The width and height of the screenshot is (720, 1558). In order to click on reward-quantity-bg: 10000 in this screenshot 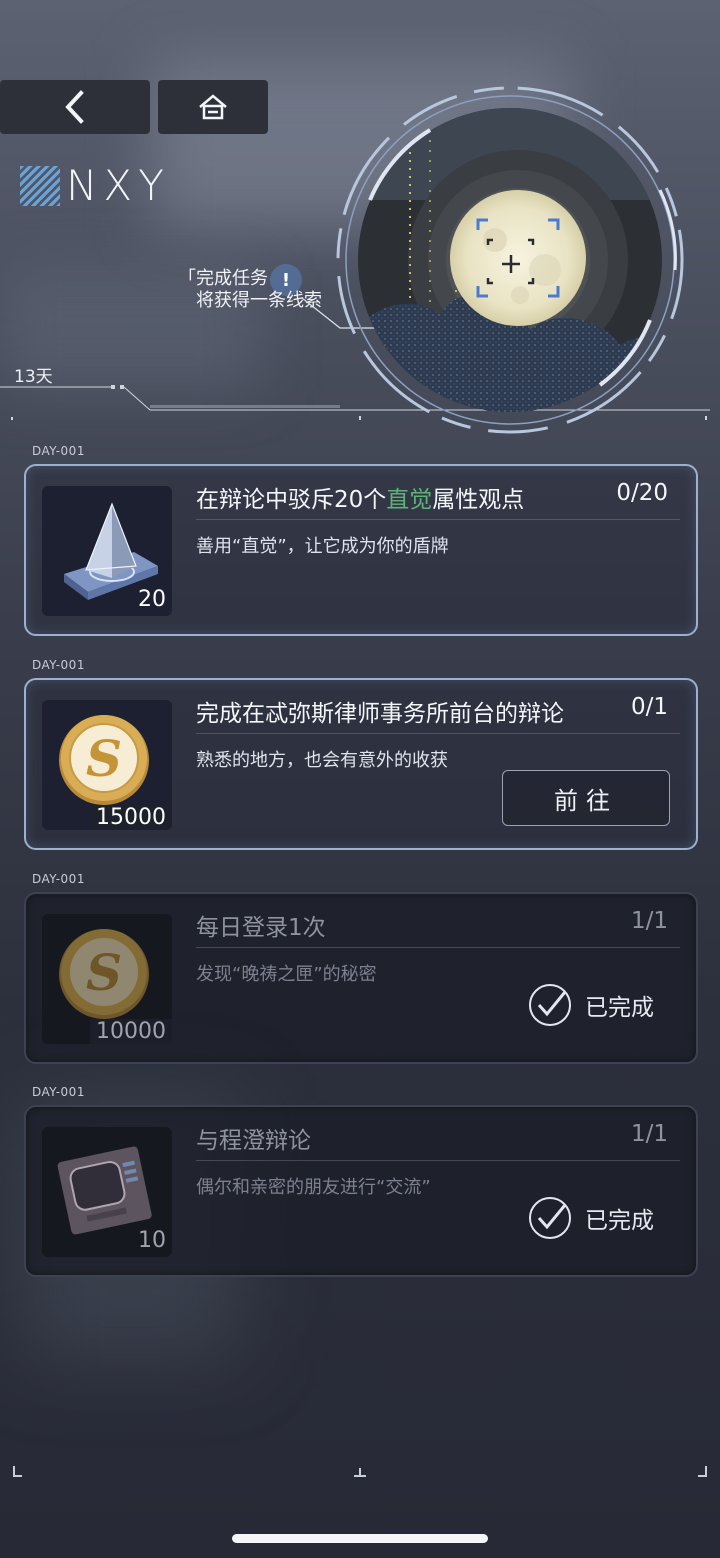, I will do `click(131, 1031)`.